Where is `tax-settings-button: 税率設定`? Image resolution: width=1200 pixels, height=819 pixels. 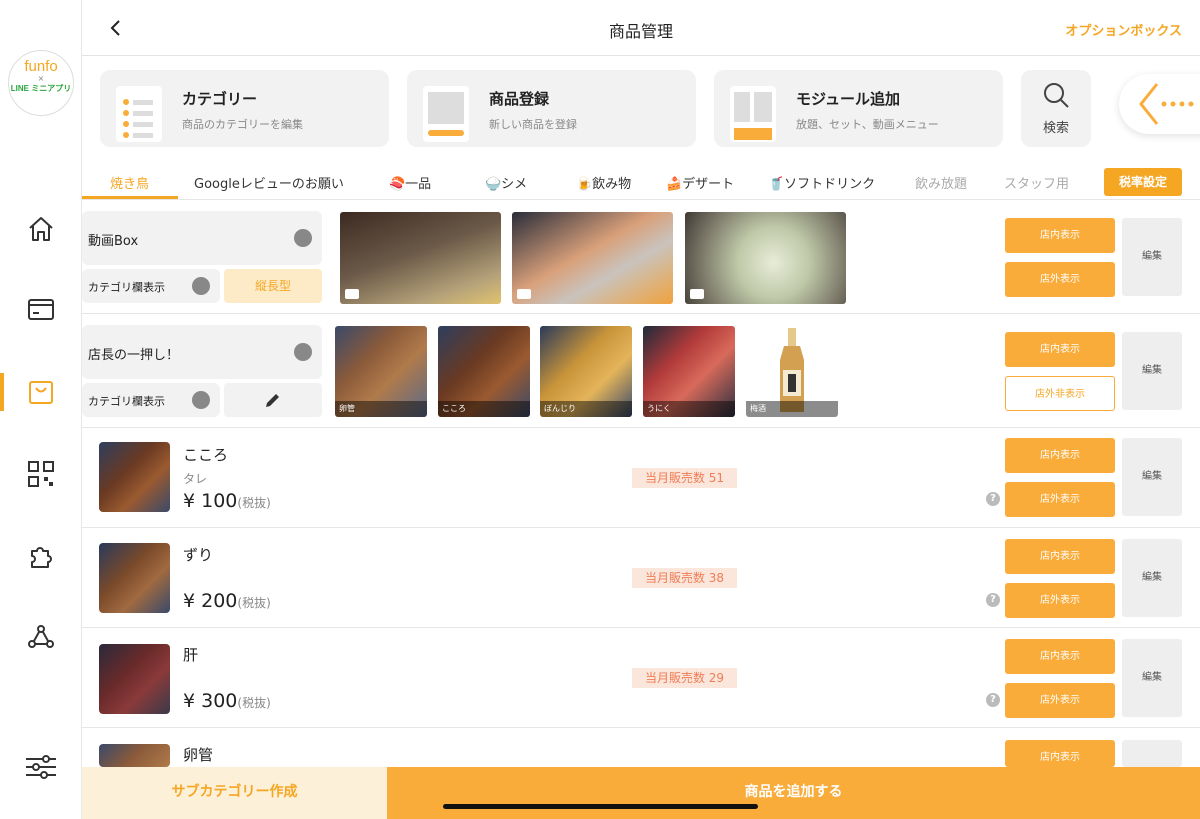
tax-settings-button: 税率設定 is located at coordinates (1143, 182).